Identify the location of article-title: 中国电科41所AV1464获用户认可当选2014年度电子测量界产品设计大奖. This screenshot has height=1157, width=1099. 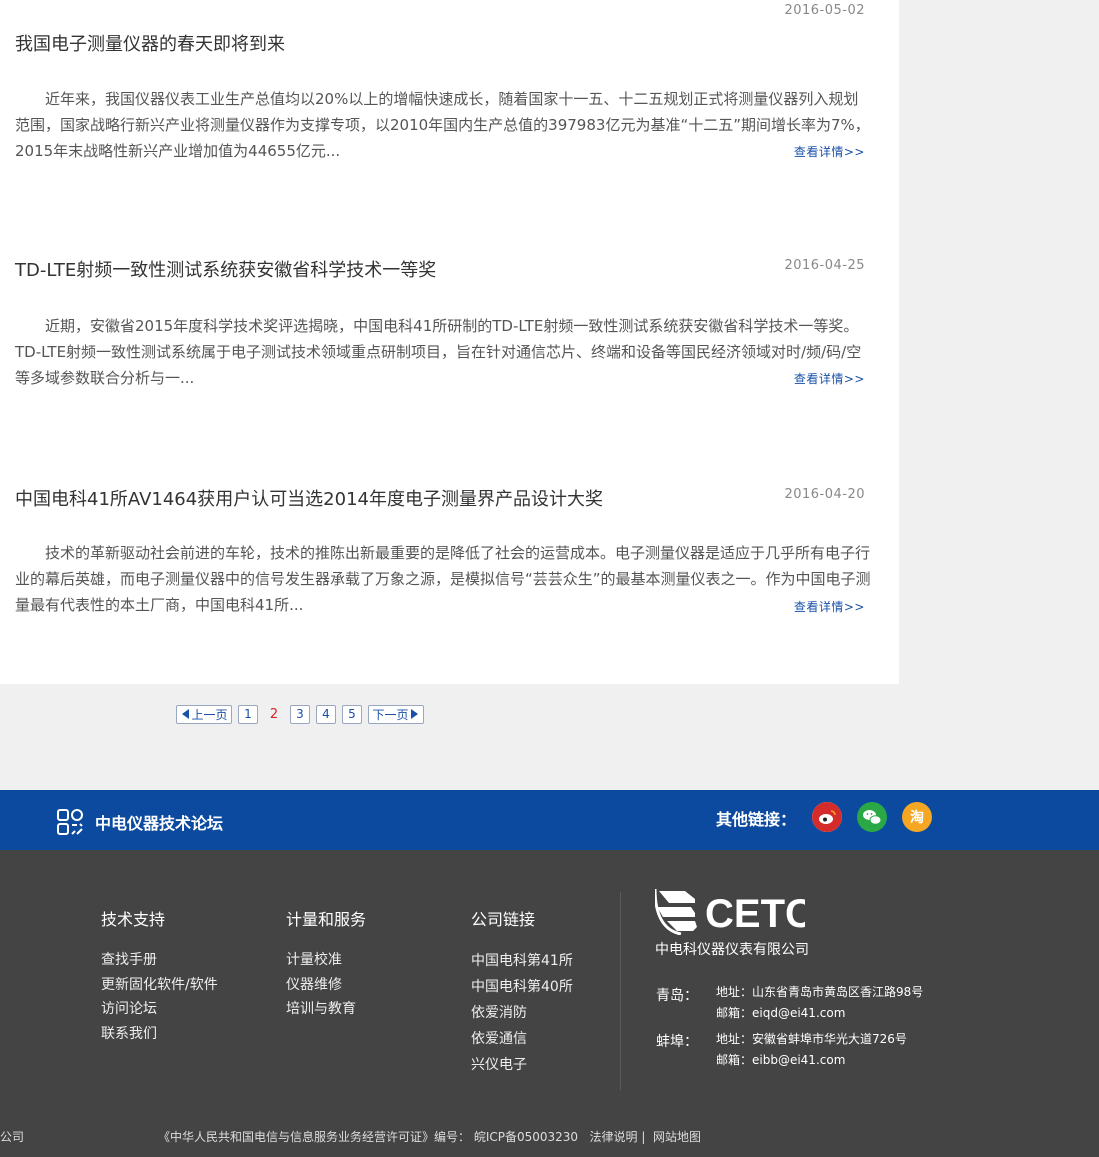
(309, 498).